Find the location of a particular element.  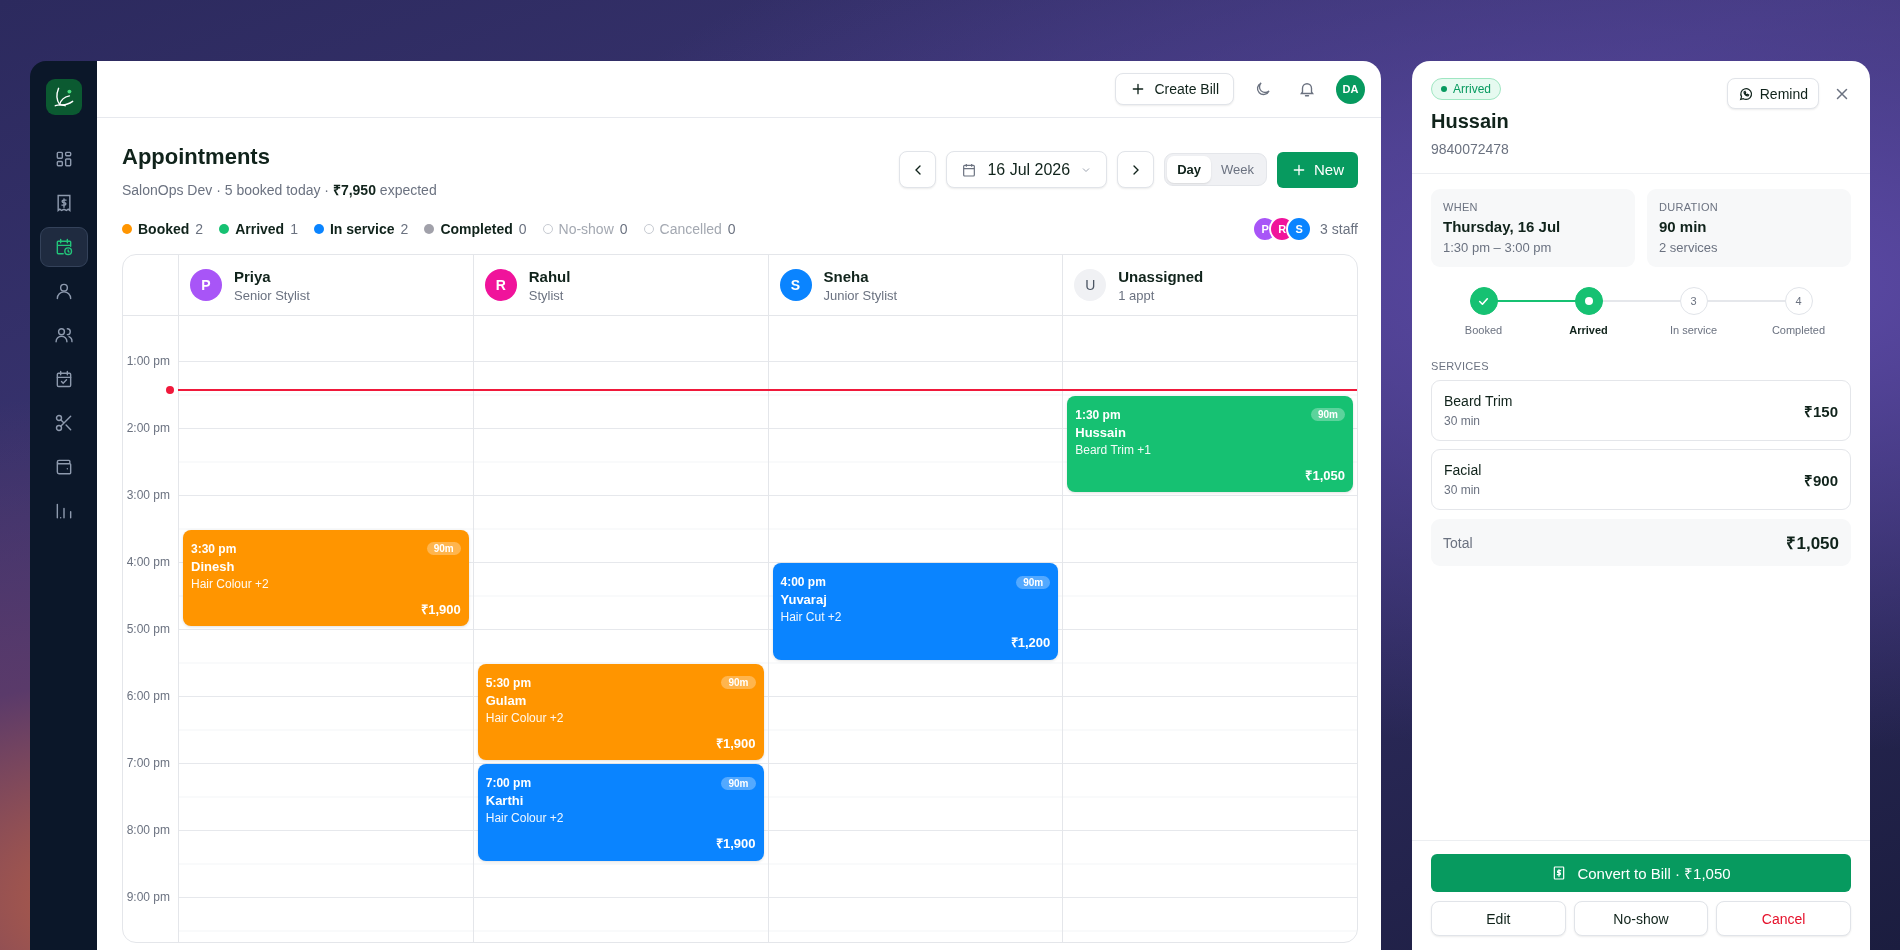

status-count: 1 is located at coordinates (294, 229).